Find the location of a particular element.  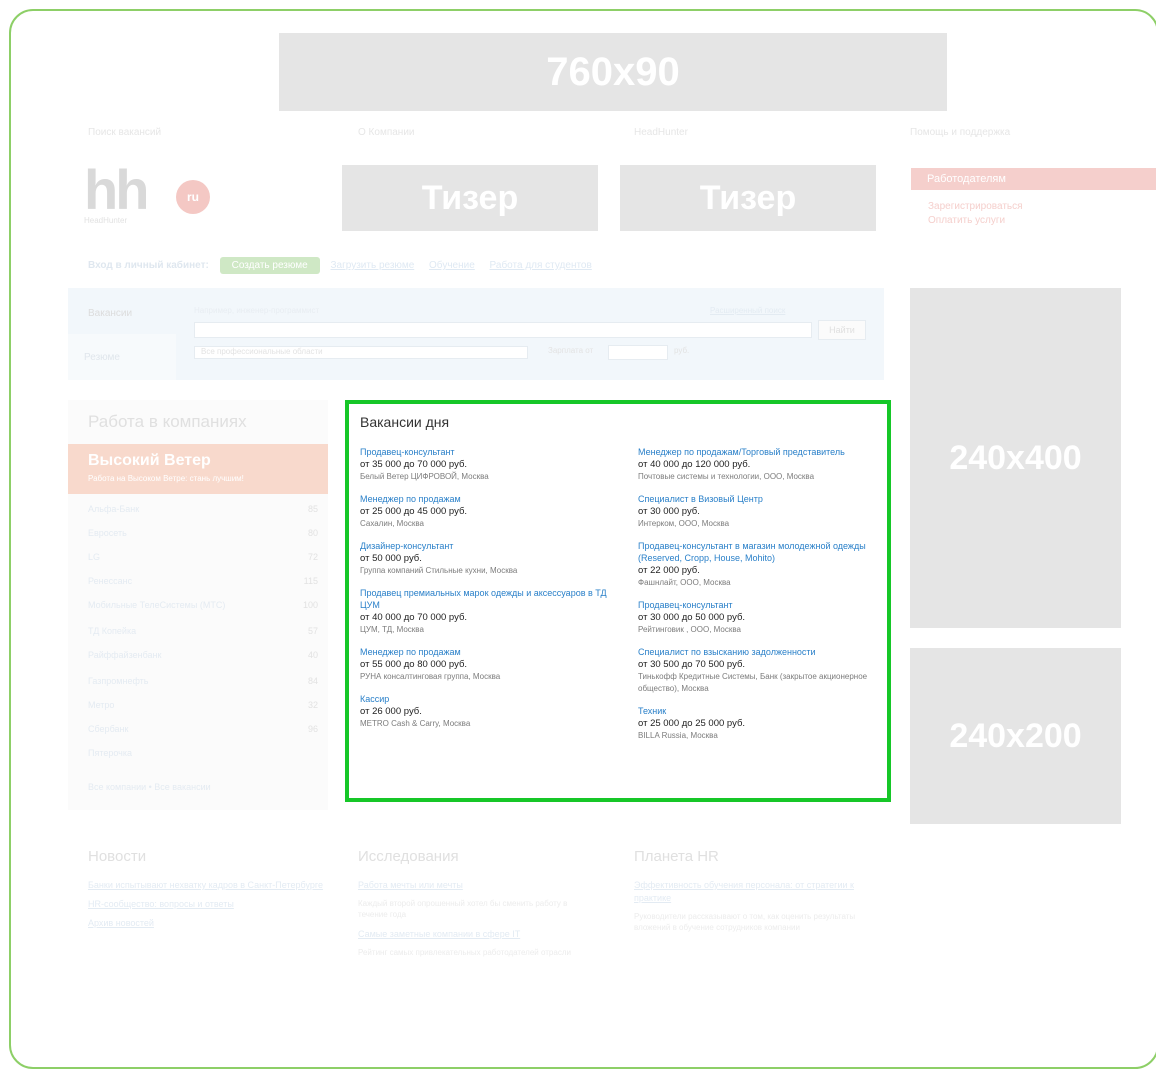

company-row: Сбербанк 96 is located at coordinates (203, 729).